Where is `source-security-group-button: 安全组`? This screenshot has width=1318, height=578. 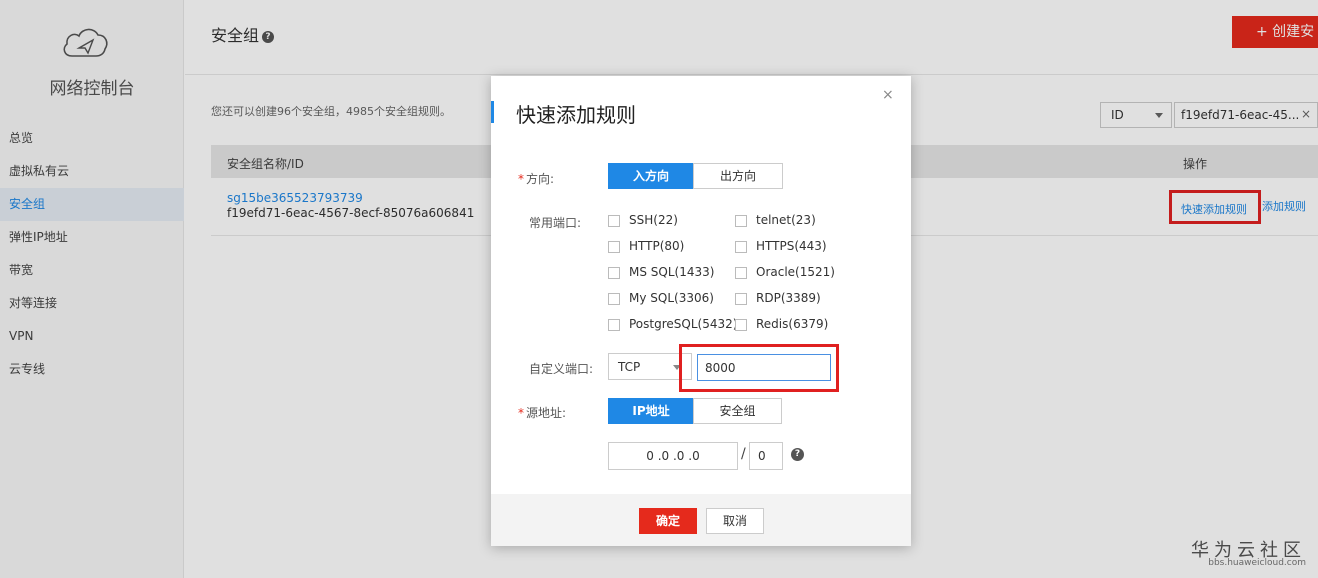
source-security-group-button: 安全组 is located at coordinates (737, 411).